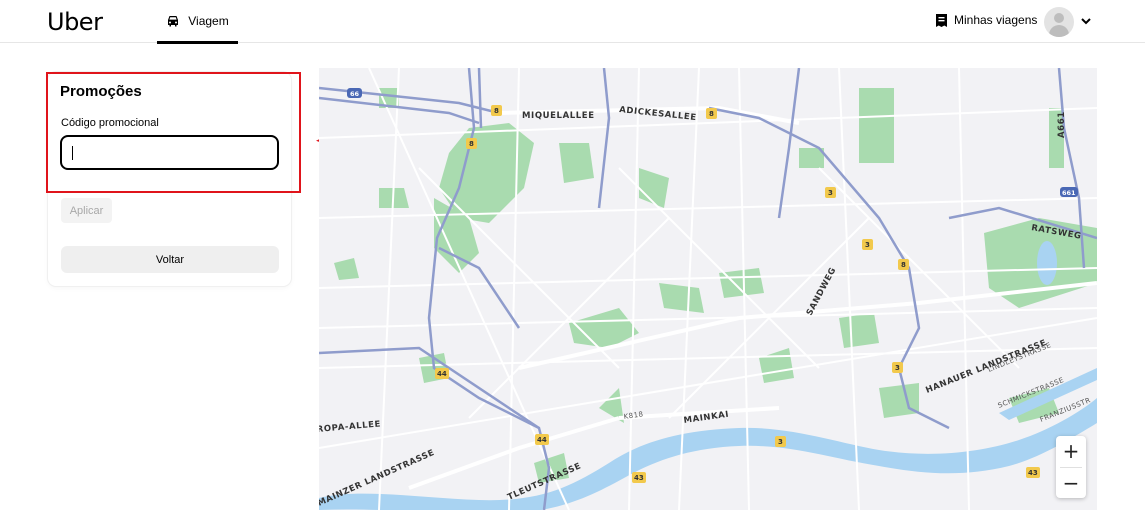 This screenshot has height=524, width=1145. What do you see at coordinates (867, 245) in the screenshot?
I see `shield-3-b: 3` at bounding box center [867, 245].